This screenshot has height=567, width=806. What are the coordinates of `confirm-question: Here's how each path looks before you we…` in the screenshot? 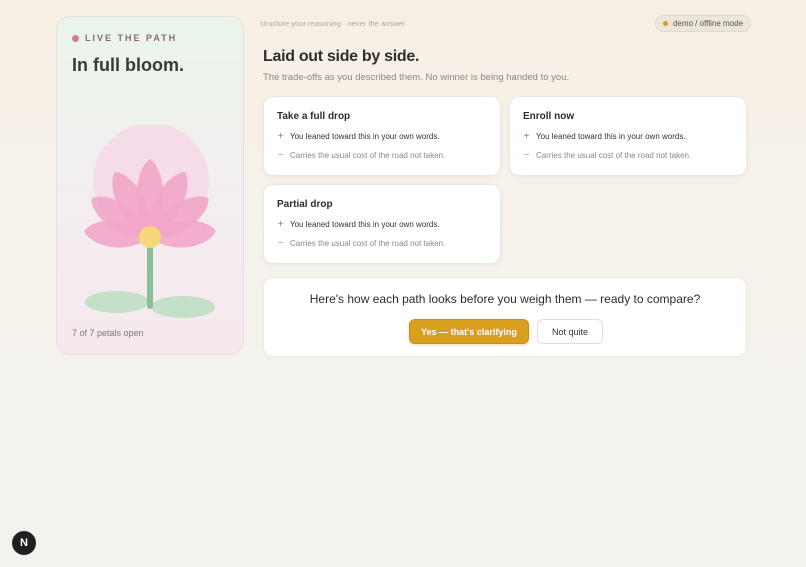 It's located at (505, 299).